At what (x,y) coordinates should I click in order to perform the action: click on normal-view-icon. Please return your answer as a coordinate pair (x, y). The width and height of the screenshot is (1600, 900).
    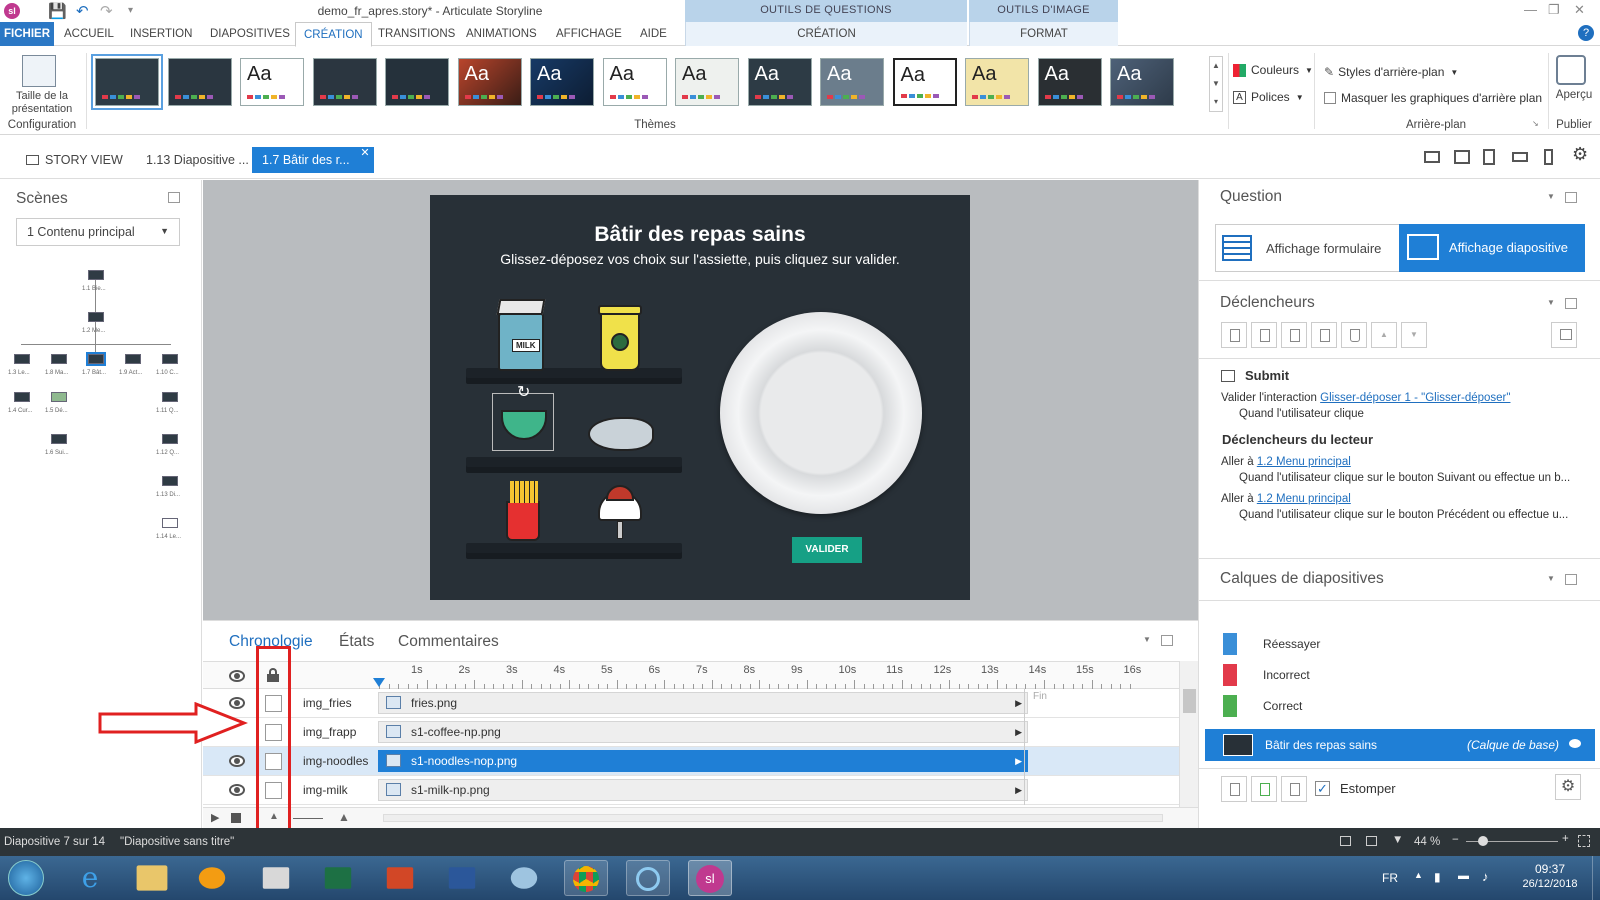
    Looking at the image, I should click on (1371, 841).